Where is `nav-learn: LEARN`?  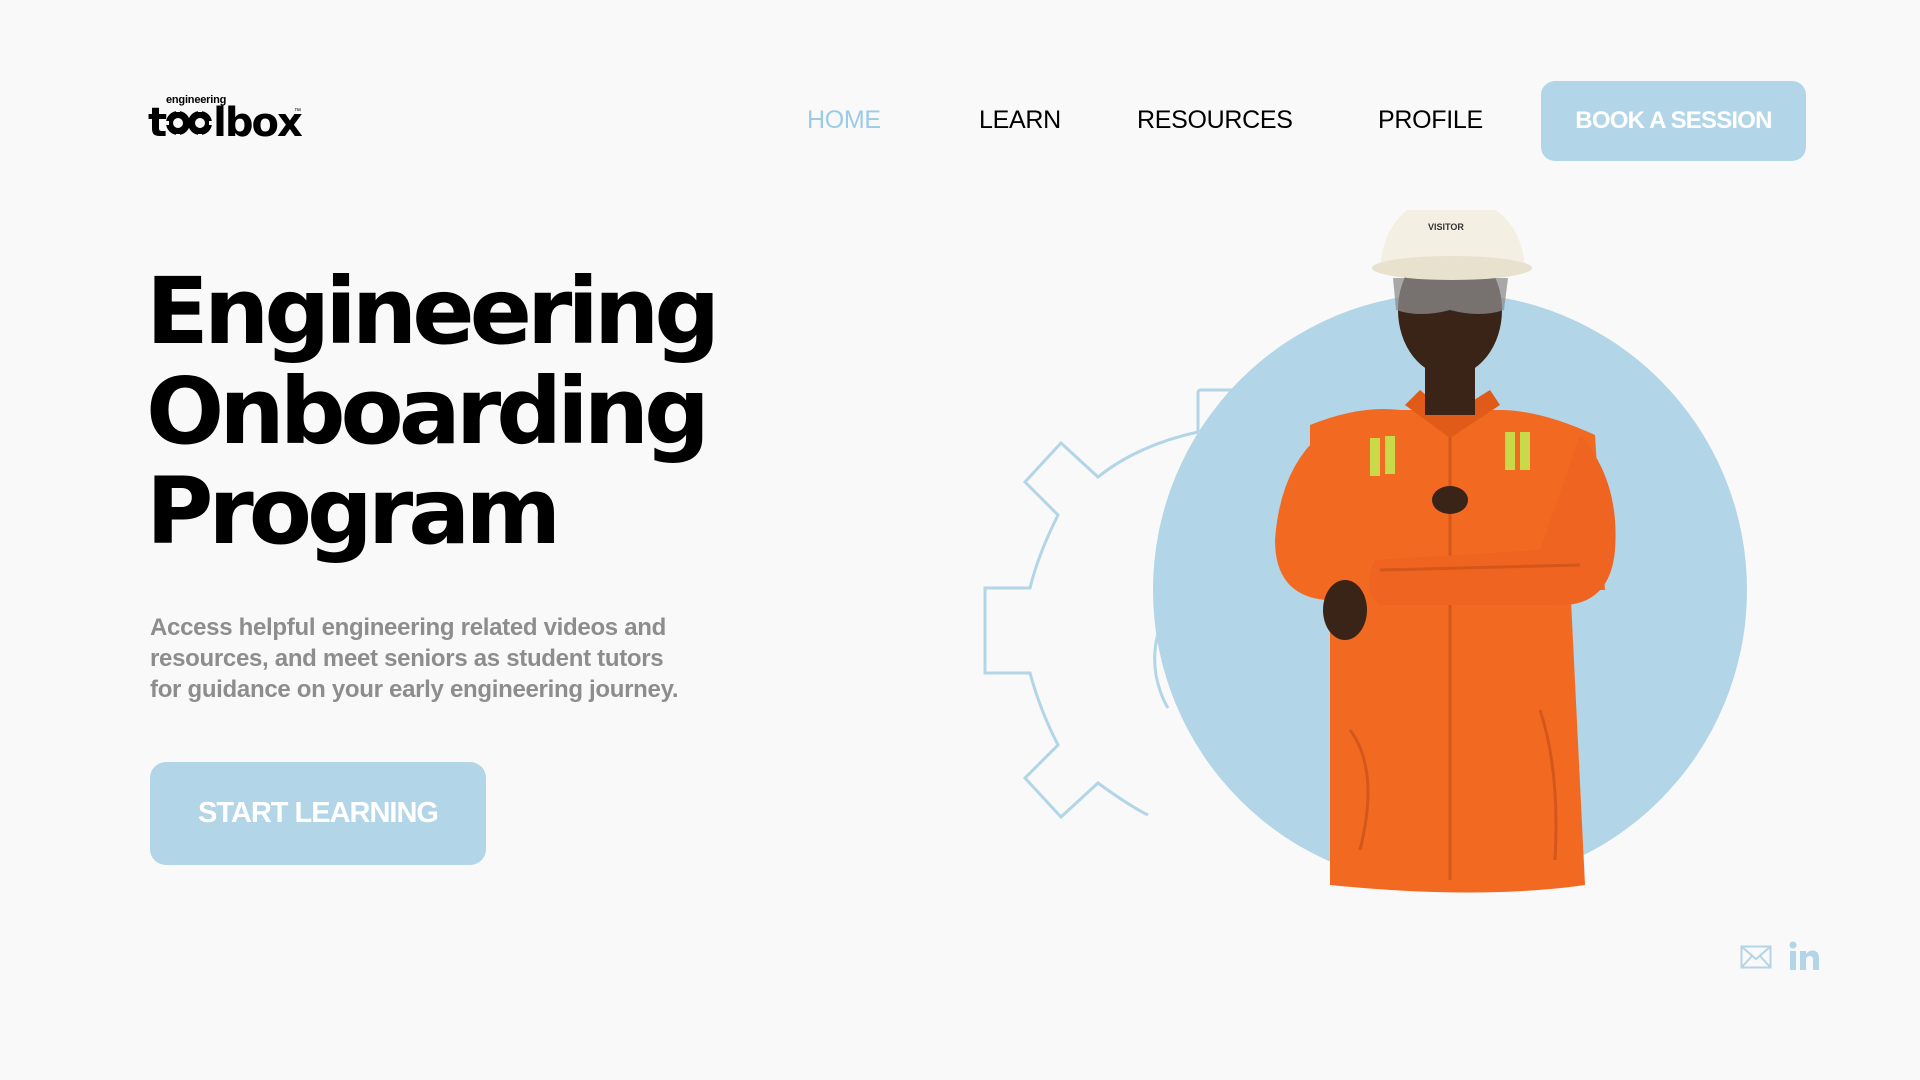 nav-learn: LEARN is located at coordinates (1020, 120).